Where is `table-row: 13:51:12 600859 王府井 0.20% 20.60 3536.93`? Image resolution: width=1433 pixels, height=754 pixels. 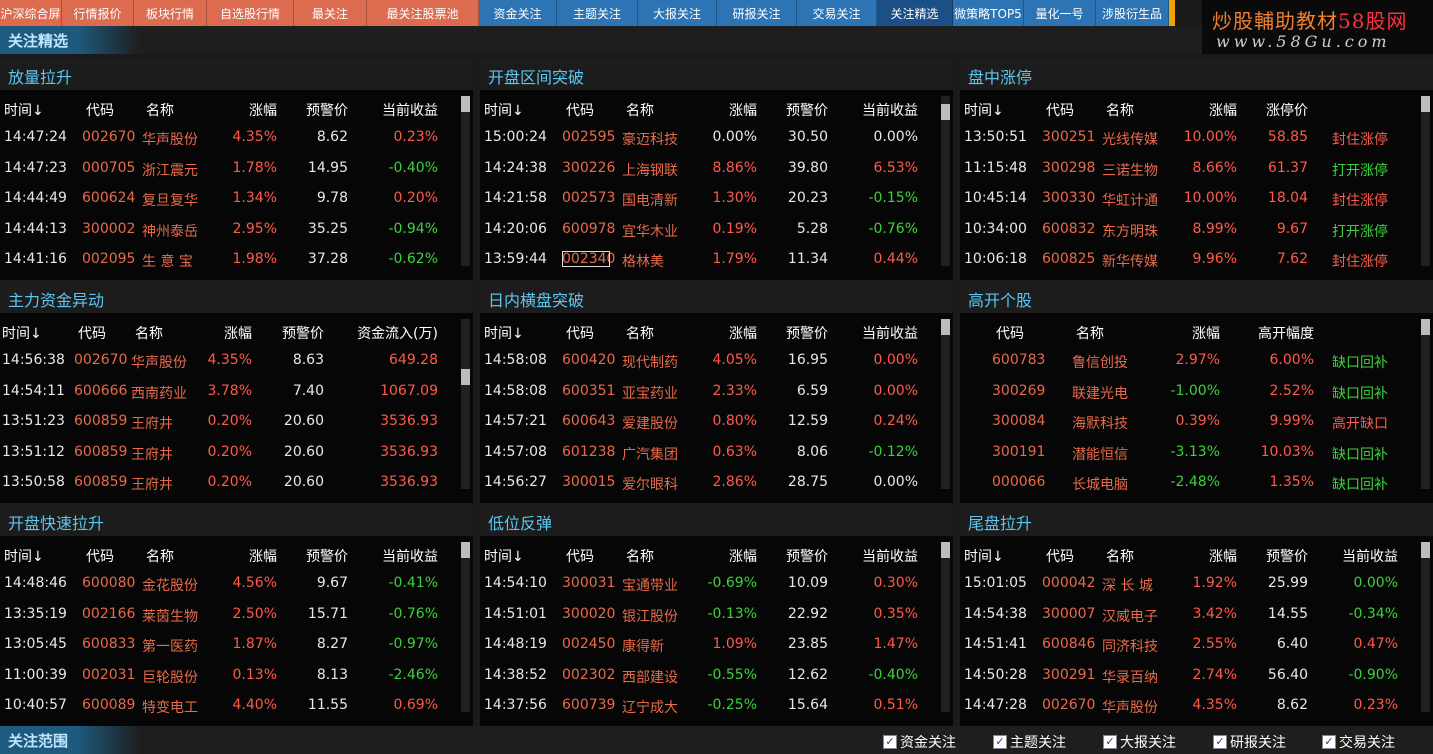
table-row: 13:51:12 600859 王府井 0.20% 20.60 3536.93 is located at coordinates (227, 456).